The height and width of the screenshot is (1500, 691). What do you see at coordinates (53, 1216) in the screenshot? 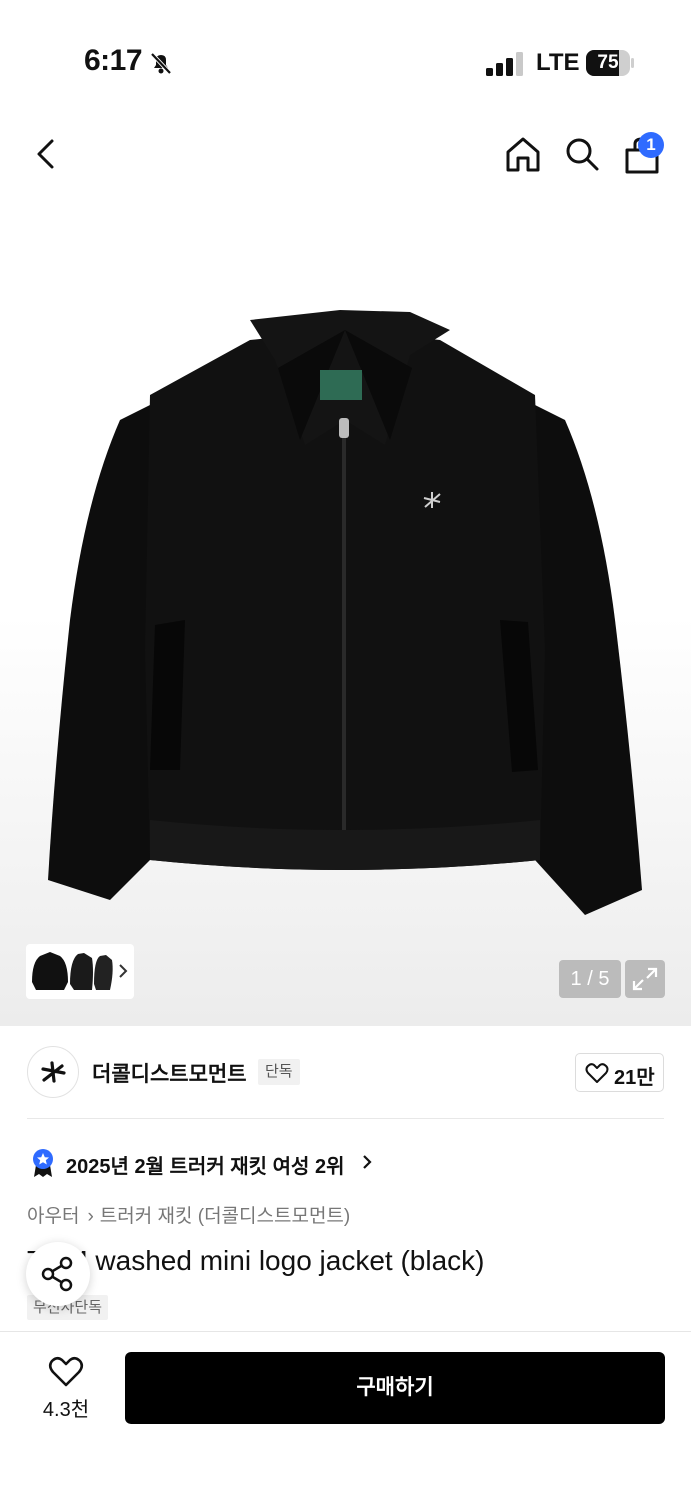
I see `breadcrumb-category: 아우터` at bounding box center [53, 1216].